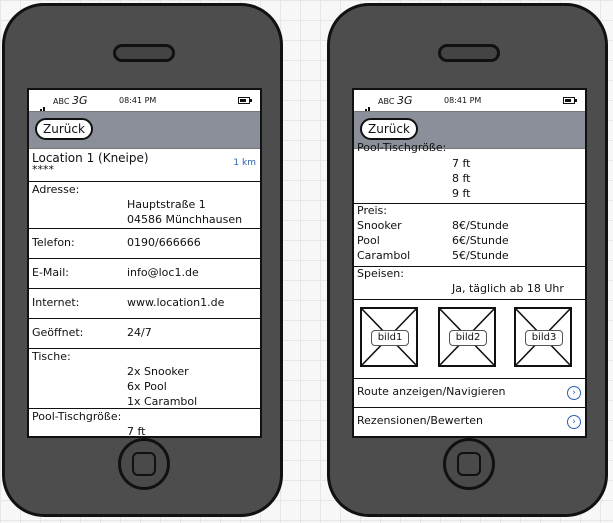 The image size is (613, 523). I want to click on address-row: Adresse: Hauptstraße 1 04586 Münchhausen, so click(144, 205).